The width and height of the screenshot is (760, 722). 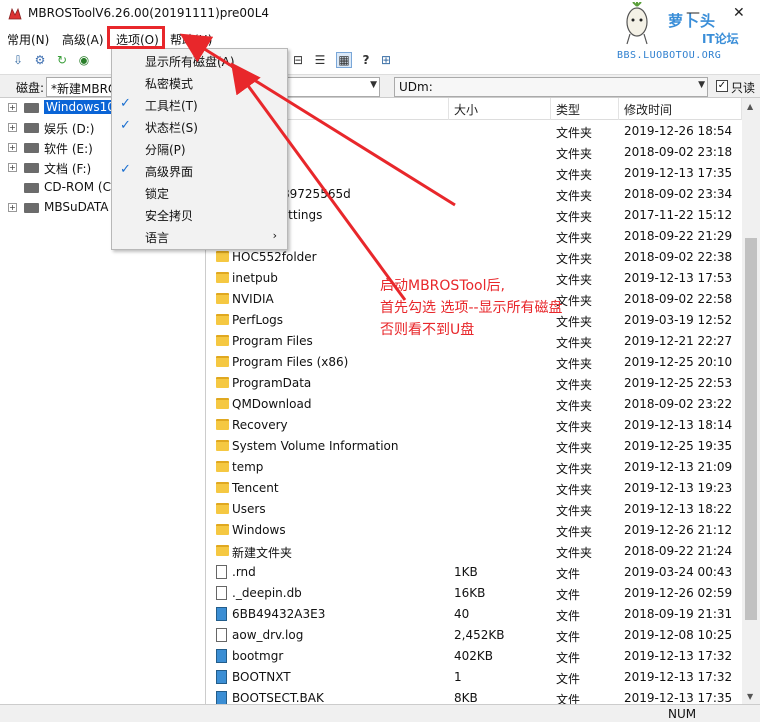 What do you see at coordinates (40, 60) in the screenshot?
I see `gear-icon: ⚙` at bounding box center [40, 60].